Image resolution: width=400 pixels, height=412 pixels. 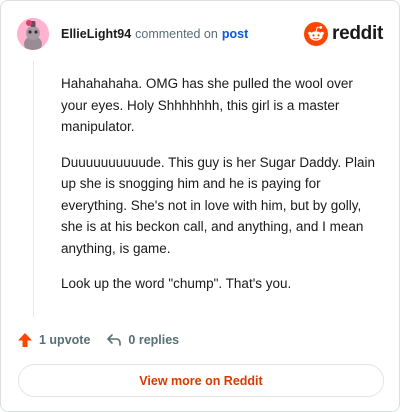 I want to click on comment-paragraph: Look up the word "chump". That's you., so click(x=176, y=283).